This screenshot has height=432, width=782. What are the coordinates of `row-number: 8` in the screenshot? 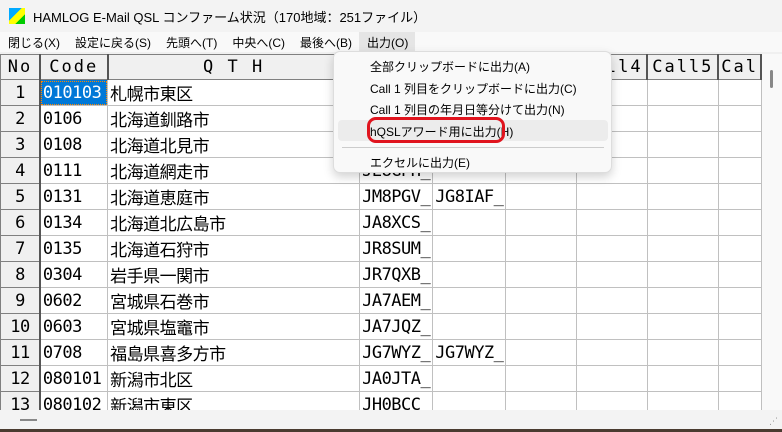 It's located at (20, 274).